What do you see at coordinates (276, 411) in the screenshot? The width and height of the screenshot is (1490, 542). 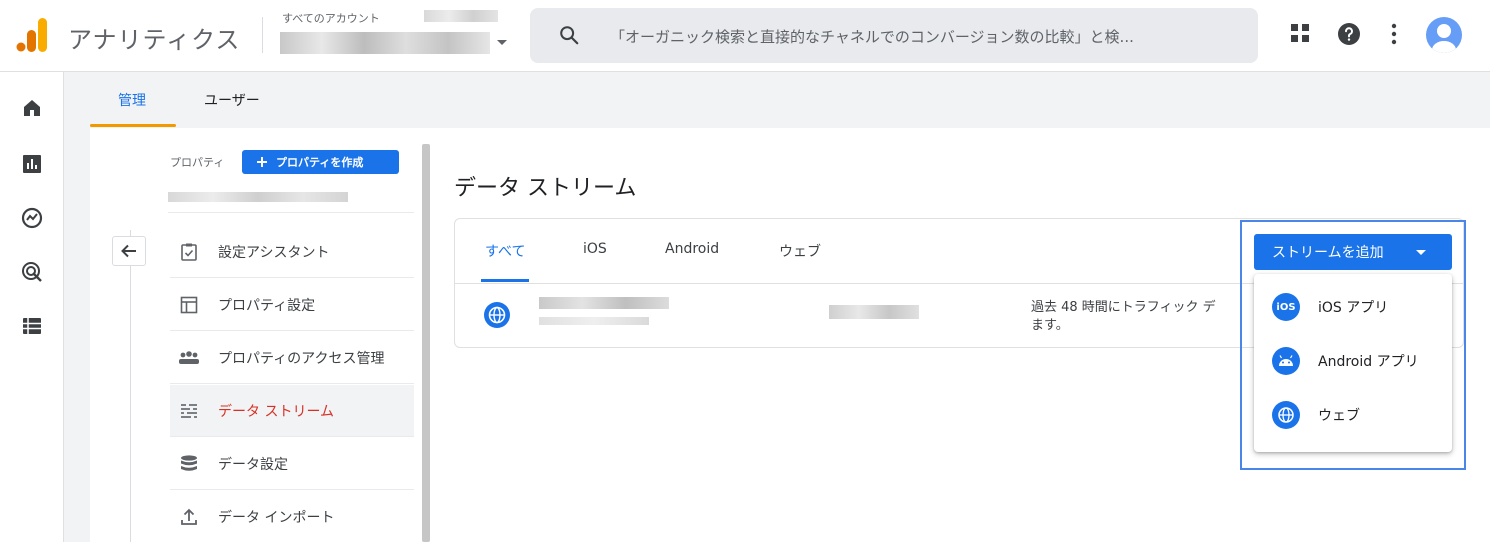 I see `nav-item-label: データ ストリーム` at bounding box center [276, 411].